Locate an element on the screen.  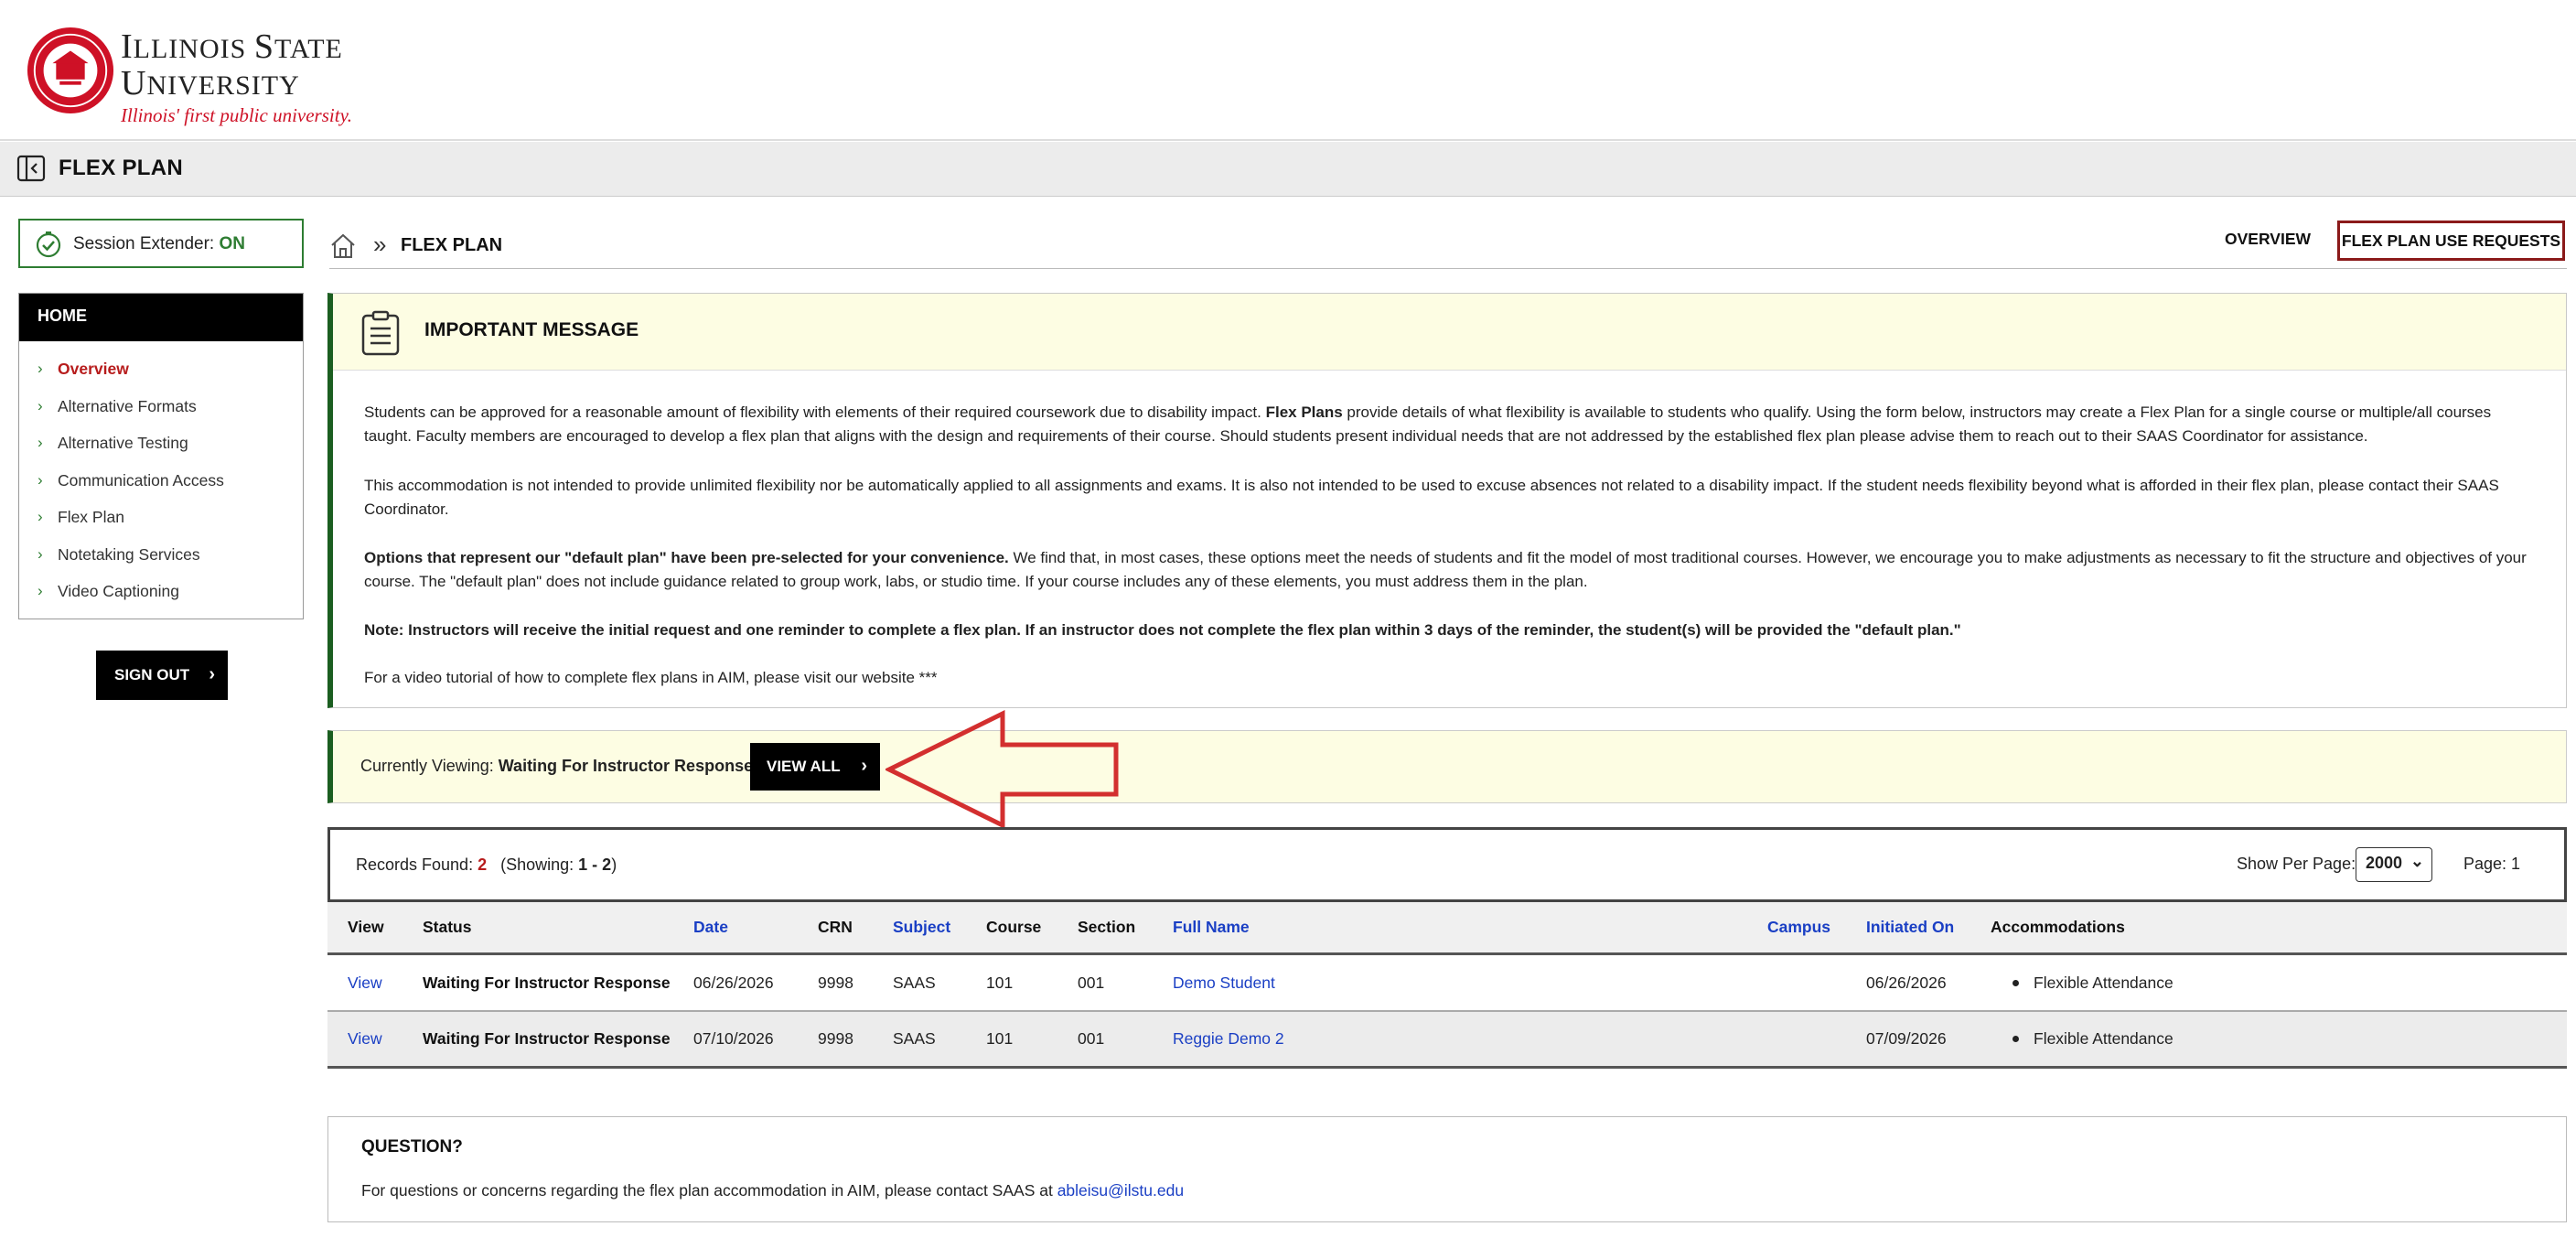
column-view: View is located at coordinates (366, 927).